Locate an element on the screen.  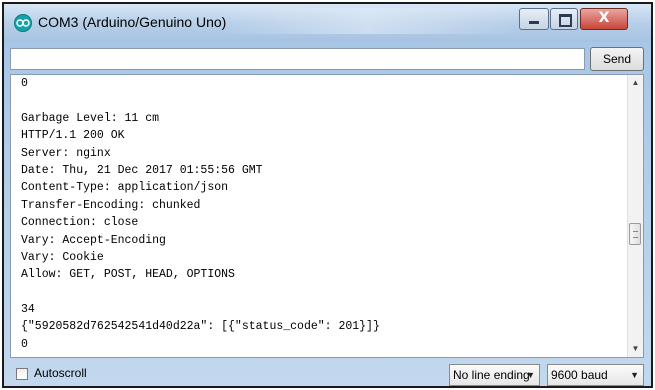
output-line: Server: nginx is located at coordinates (66, 153).